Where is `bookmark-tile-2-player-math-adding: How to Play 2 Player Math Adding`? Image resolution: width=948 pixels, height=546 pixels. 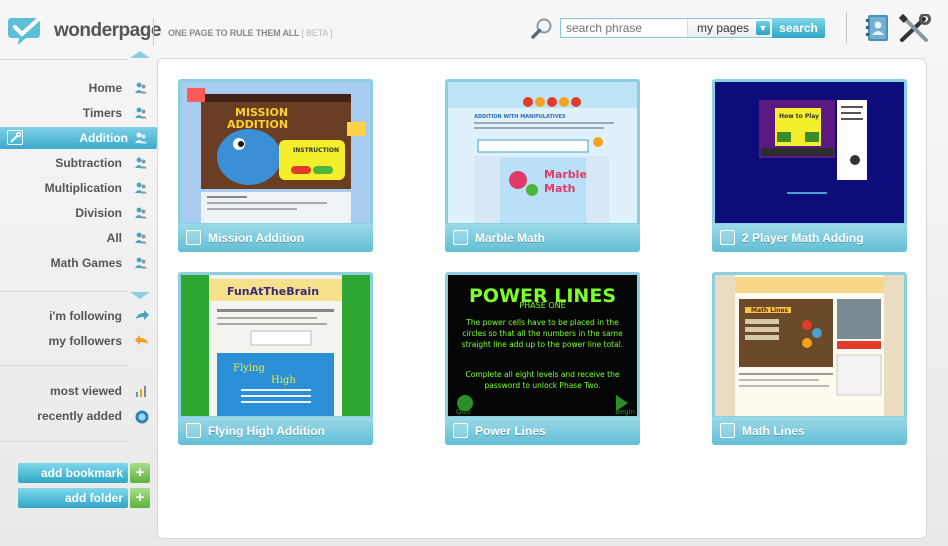 bookmark-tile-2-player-math-adding: How to Play 2 Player Math Adding is located at coordinates (809, 165).